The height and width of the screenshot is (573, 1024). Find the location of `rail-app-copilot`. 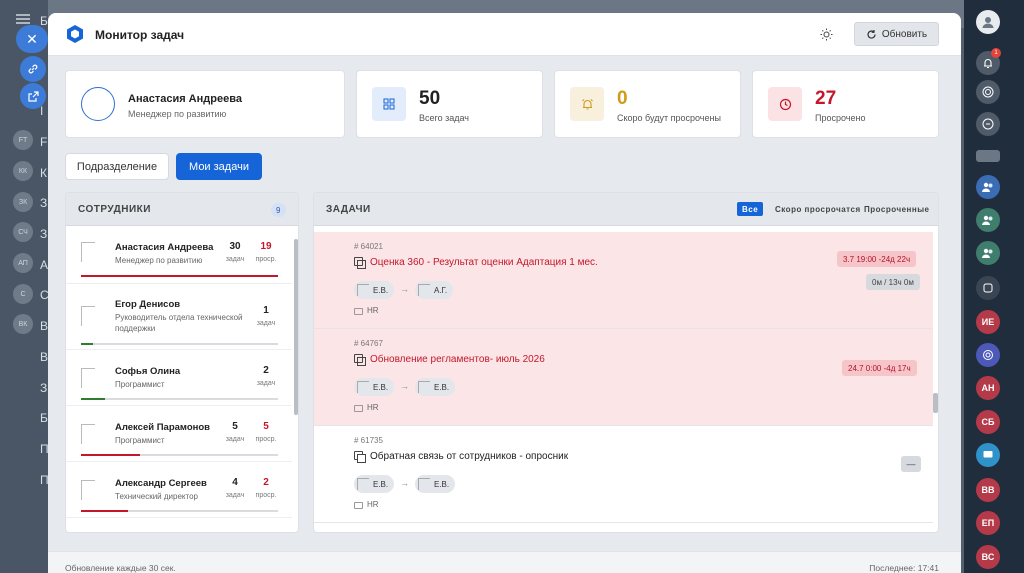

rail-app-copilot is located at coordinates (988, 355).